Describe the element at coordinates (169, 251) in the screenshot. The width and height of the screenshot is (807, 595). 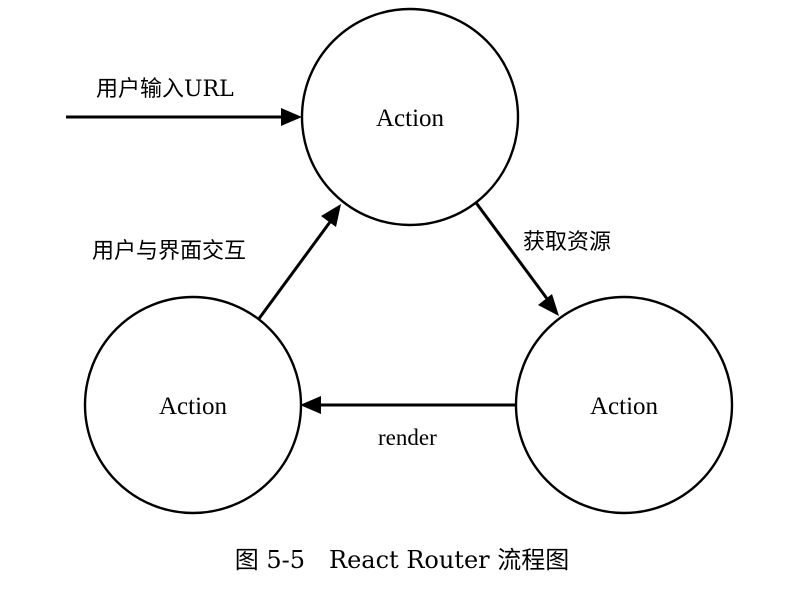
I see `edge-label-user-interaction: 用户与界面交互` at that location.